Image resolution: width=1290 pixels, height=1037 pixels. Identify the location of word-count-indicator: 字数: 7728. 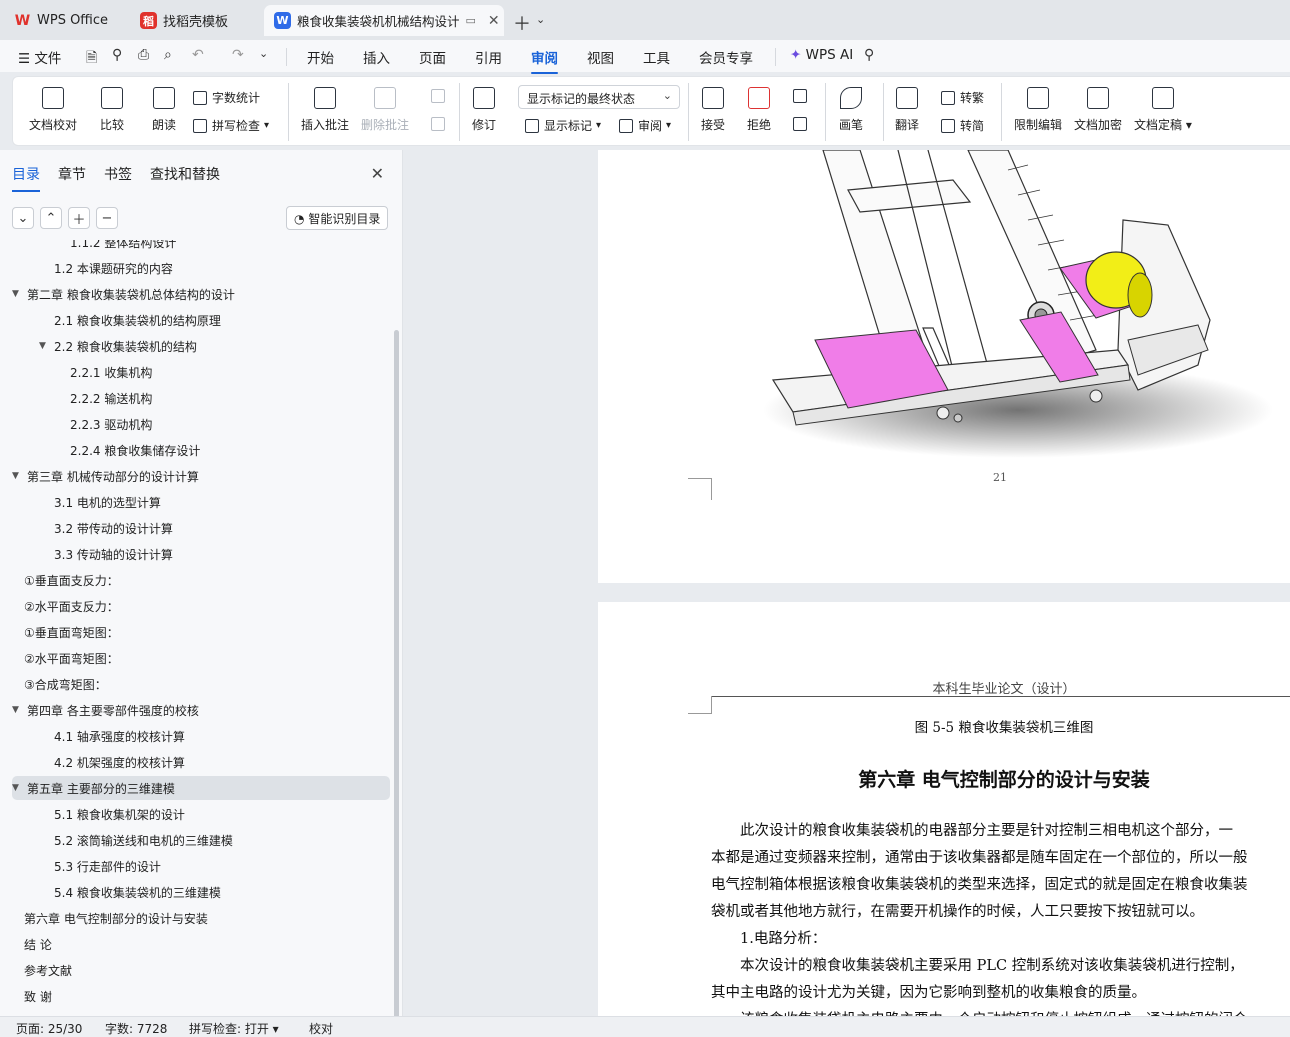
(136, 1028).